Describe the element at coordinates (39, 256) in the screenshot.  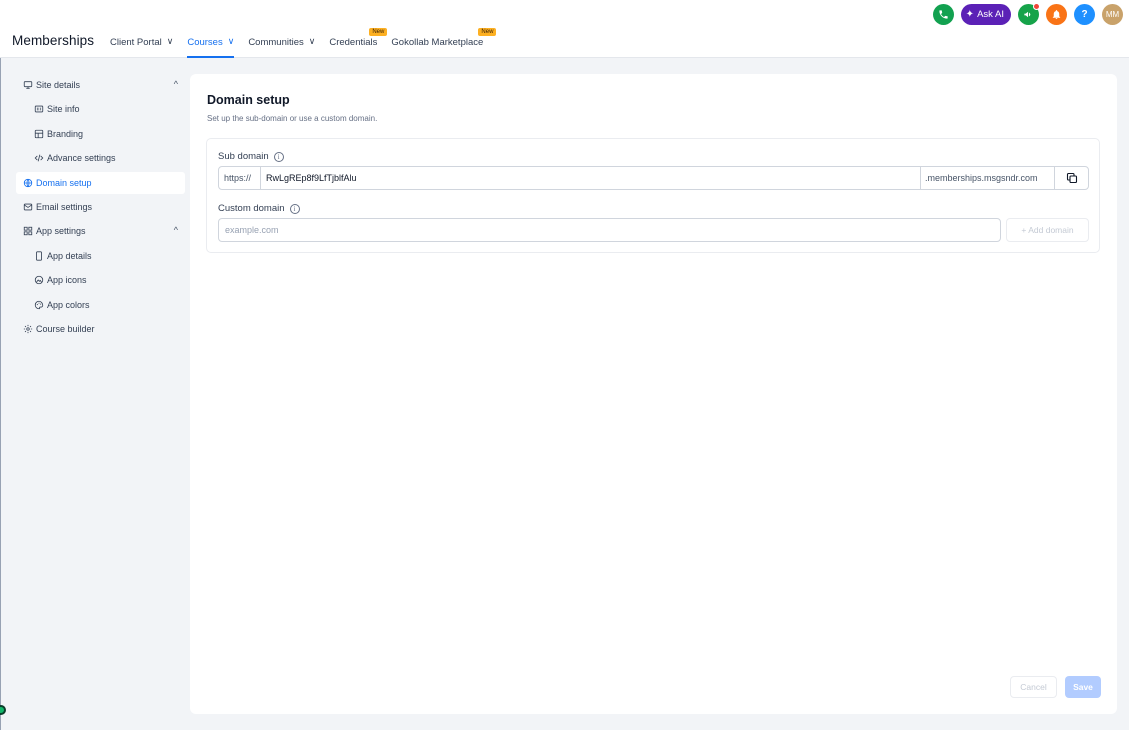
I see `phone-device-icon` at that location.